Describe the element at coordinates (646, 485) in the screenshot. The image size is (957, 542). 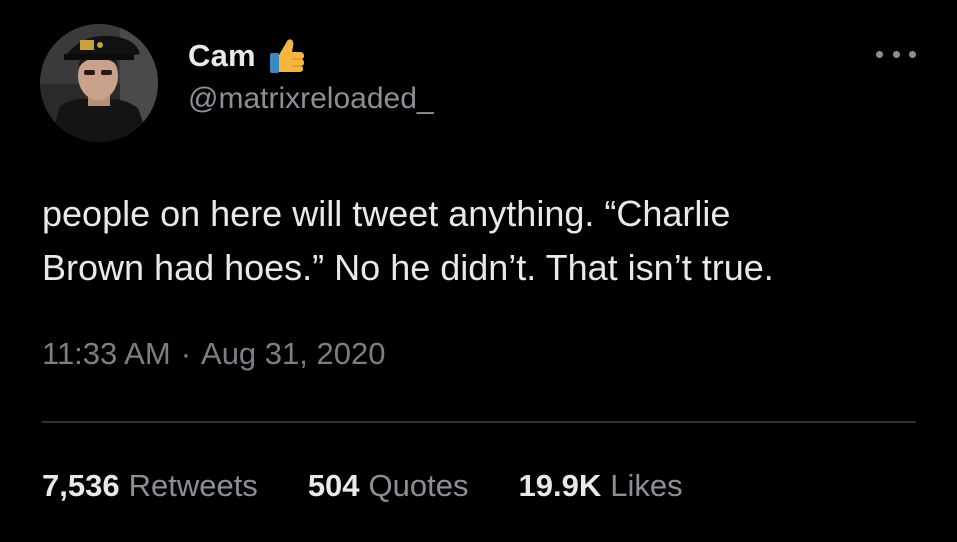
I see `likes-label: Likes` at that location.